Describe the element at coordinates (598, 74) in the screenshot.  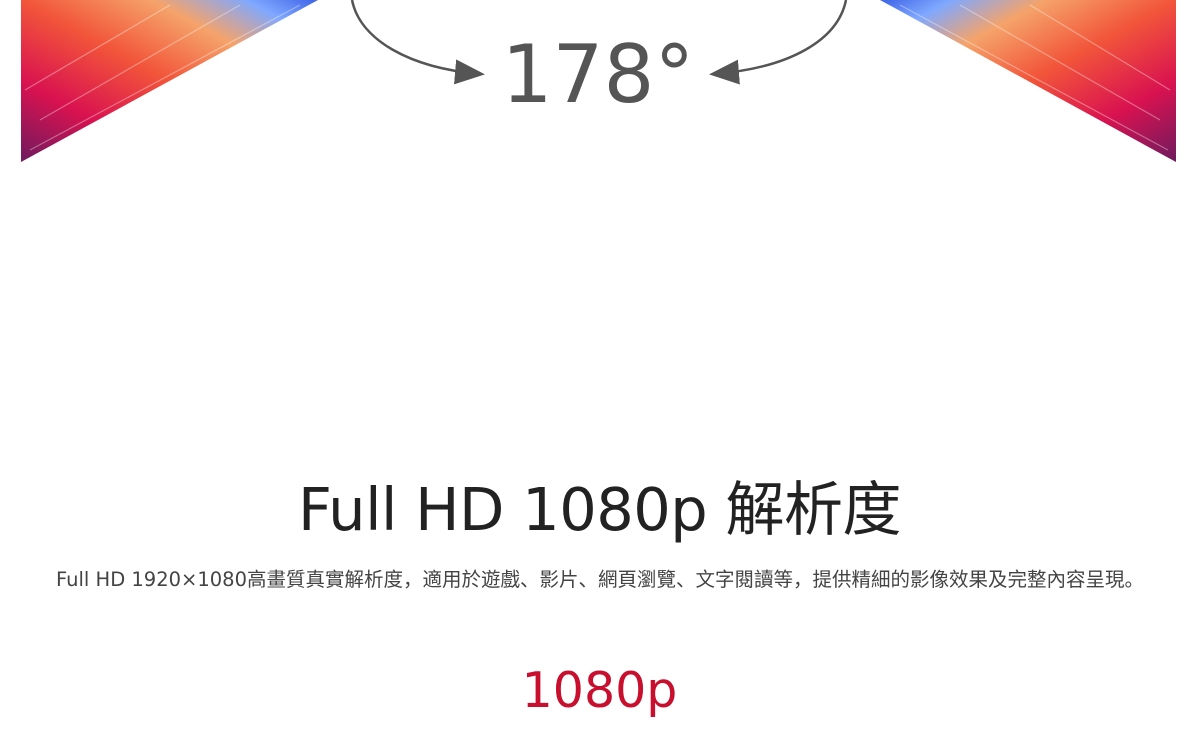
I see `viewing-angle-label: 178°` at that location.